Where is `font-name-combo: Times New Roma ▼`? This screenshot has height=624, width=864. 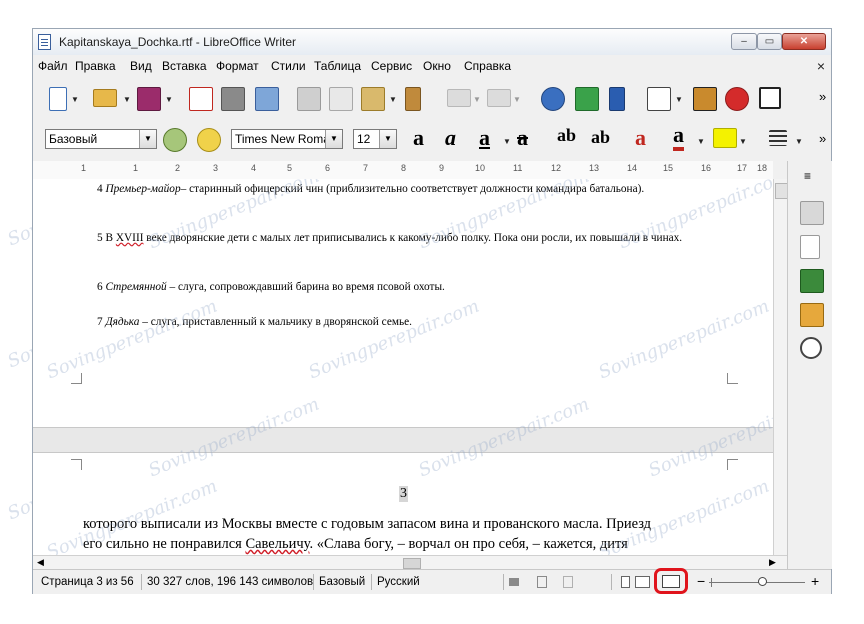 font-name-combo: Times New Roma ▼ is located at coordinates (287, 139).